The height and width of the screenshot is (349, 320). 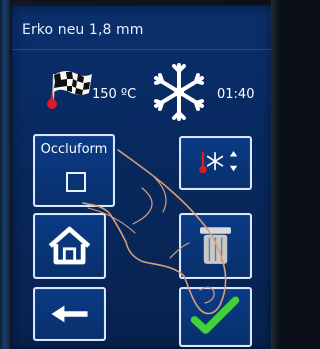 What do you see at coordinates (114, 94) in the screenshot?
I see `temperature-value: 150 ºC` at bounding box center [114, 94].